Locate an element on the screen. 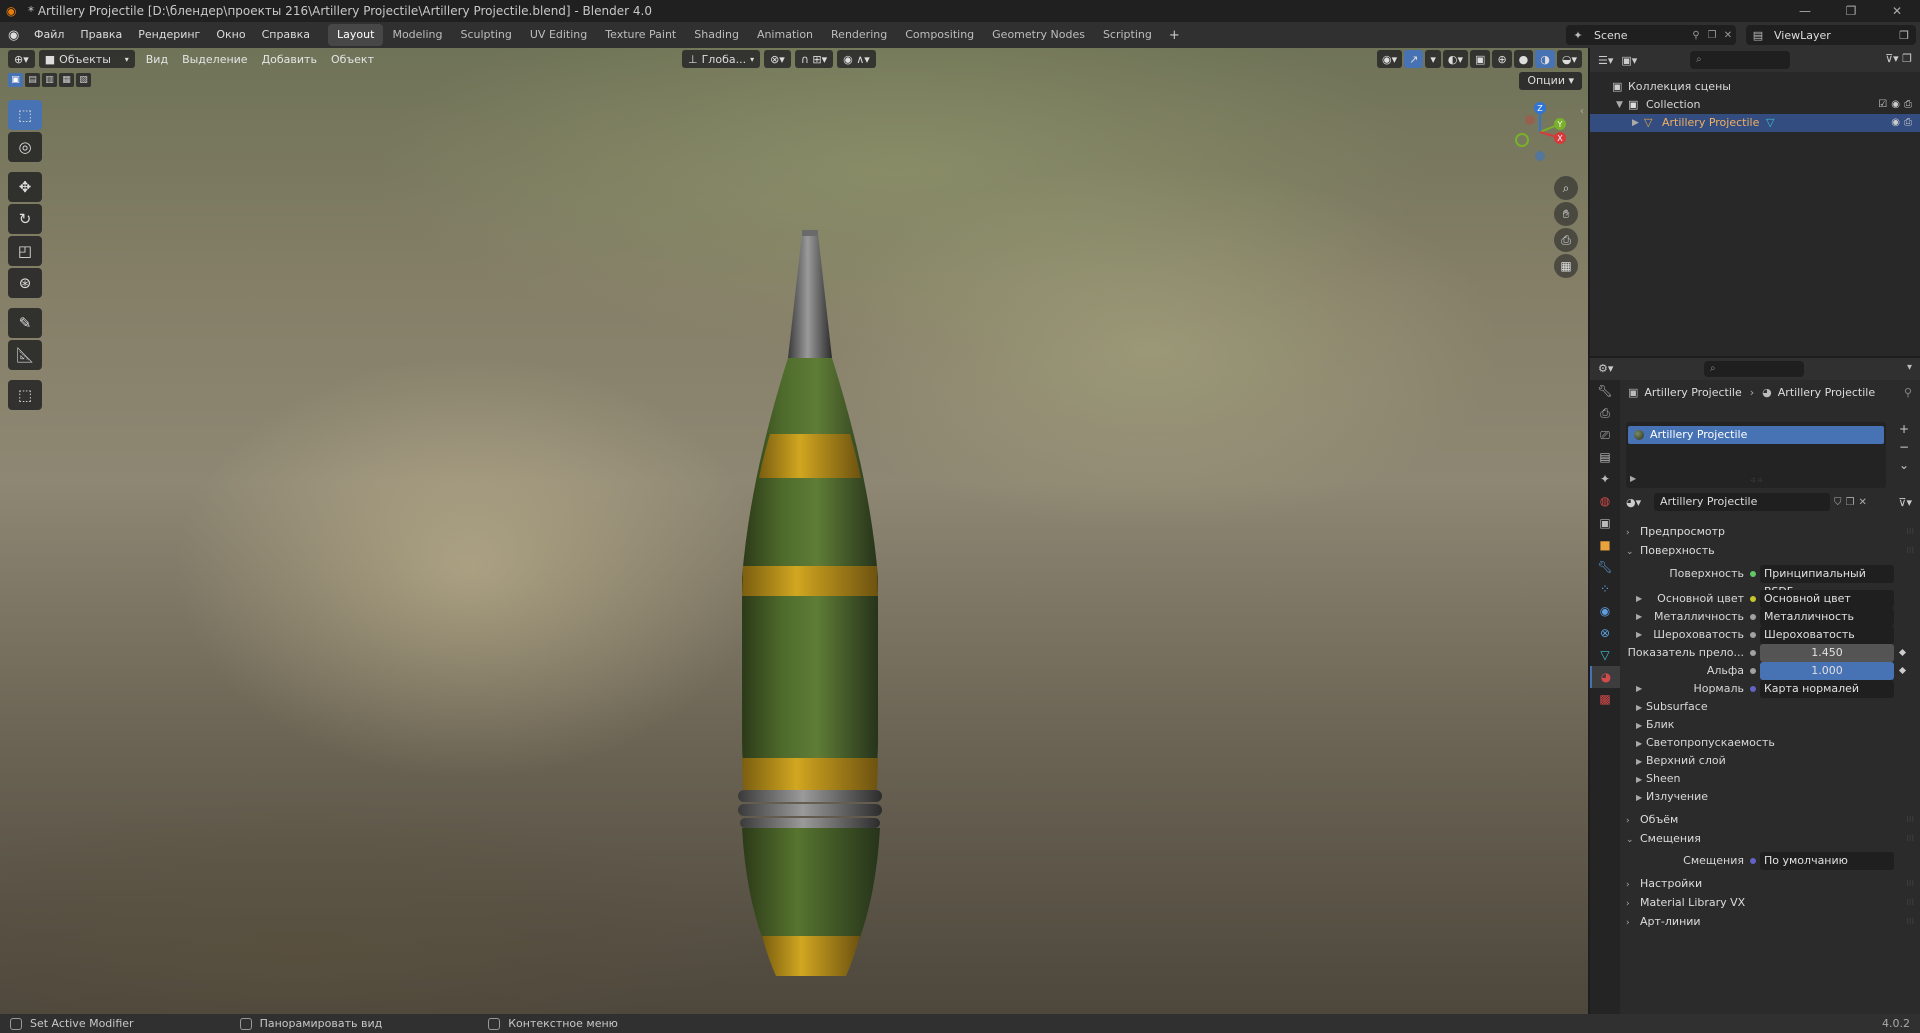 This screenshot has width=1920, height=1033. rotate-tool: ↻ is located at coordinates (25, 219).